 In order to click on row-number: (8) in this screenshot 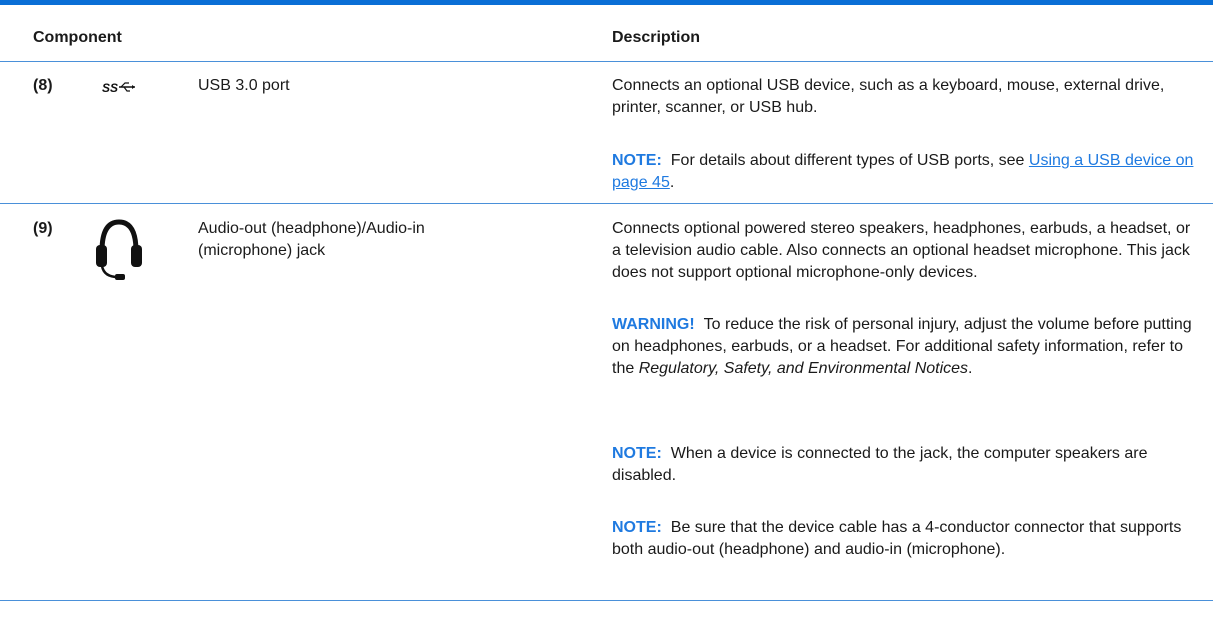, I will do `click(43, 85)`.